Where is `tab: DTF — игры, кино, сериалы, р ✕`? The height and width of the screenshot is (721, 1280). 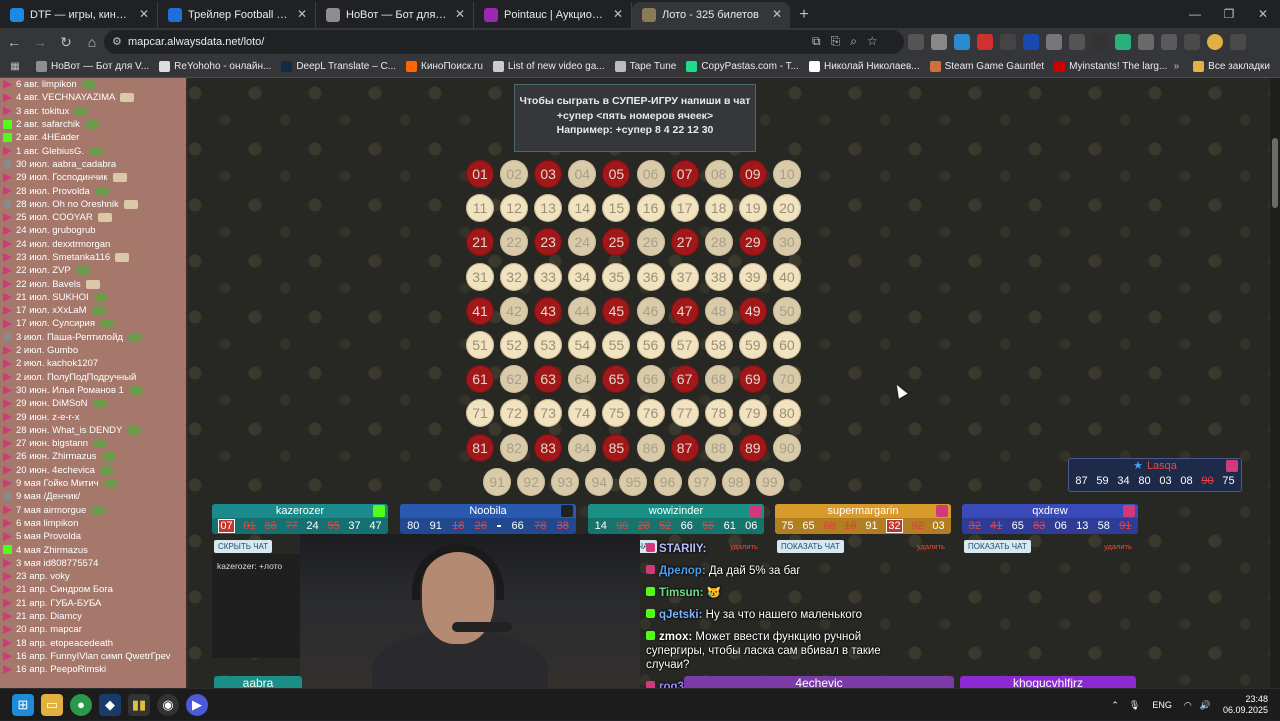 tab: DTF — игры, кино, сериалы, р ✕ is located at coordinates (79, 15).